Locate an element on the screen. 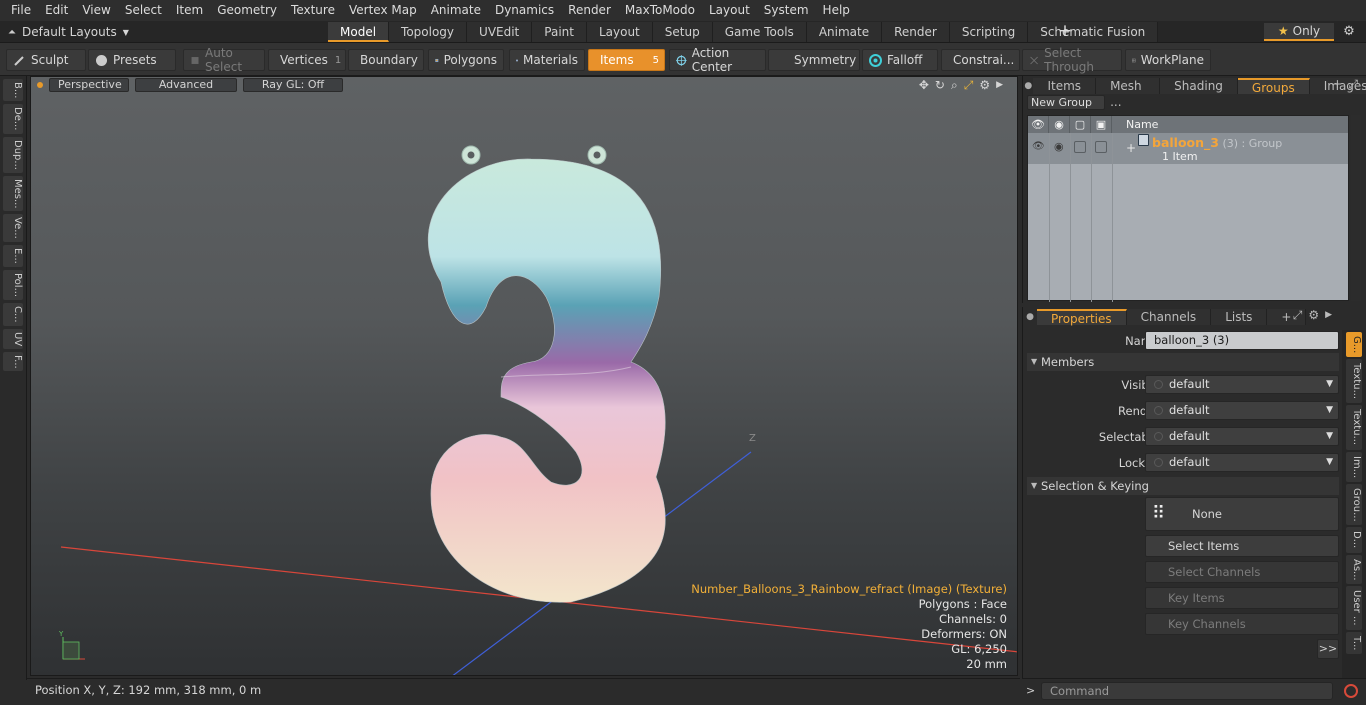 This screenshot has width=1366, height=705. fit-view-icon: ⤢ is located at coordinates (969, 85).